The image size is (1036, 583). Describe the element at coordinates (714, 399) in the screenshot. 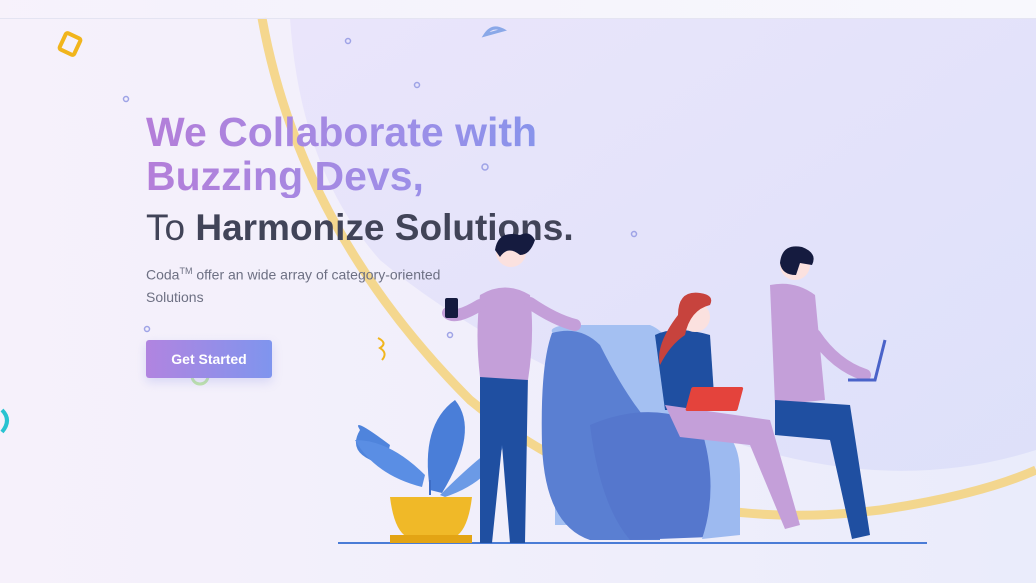

I see `laptop-icon` at that location.